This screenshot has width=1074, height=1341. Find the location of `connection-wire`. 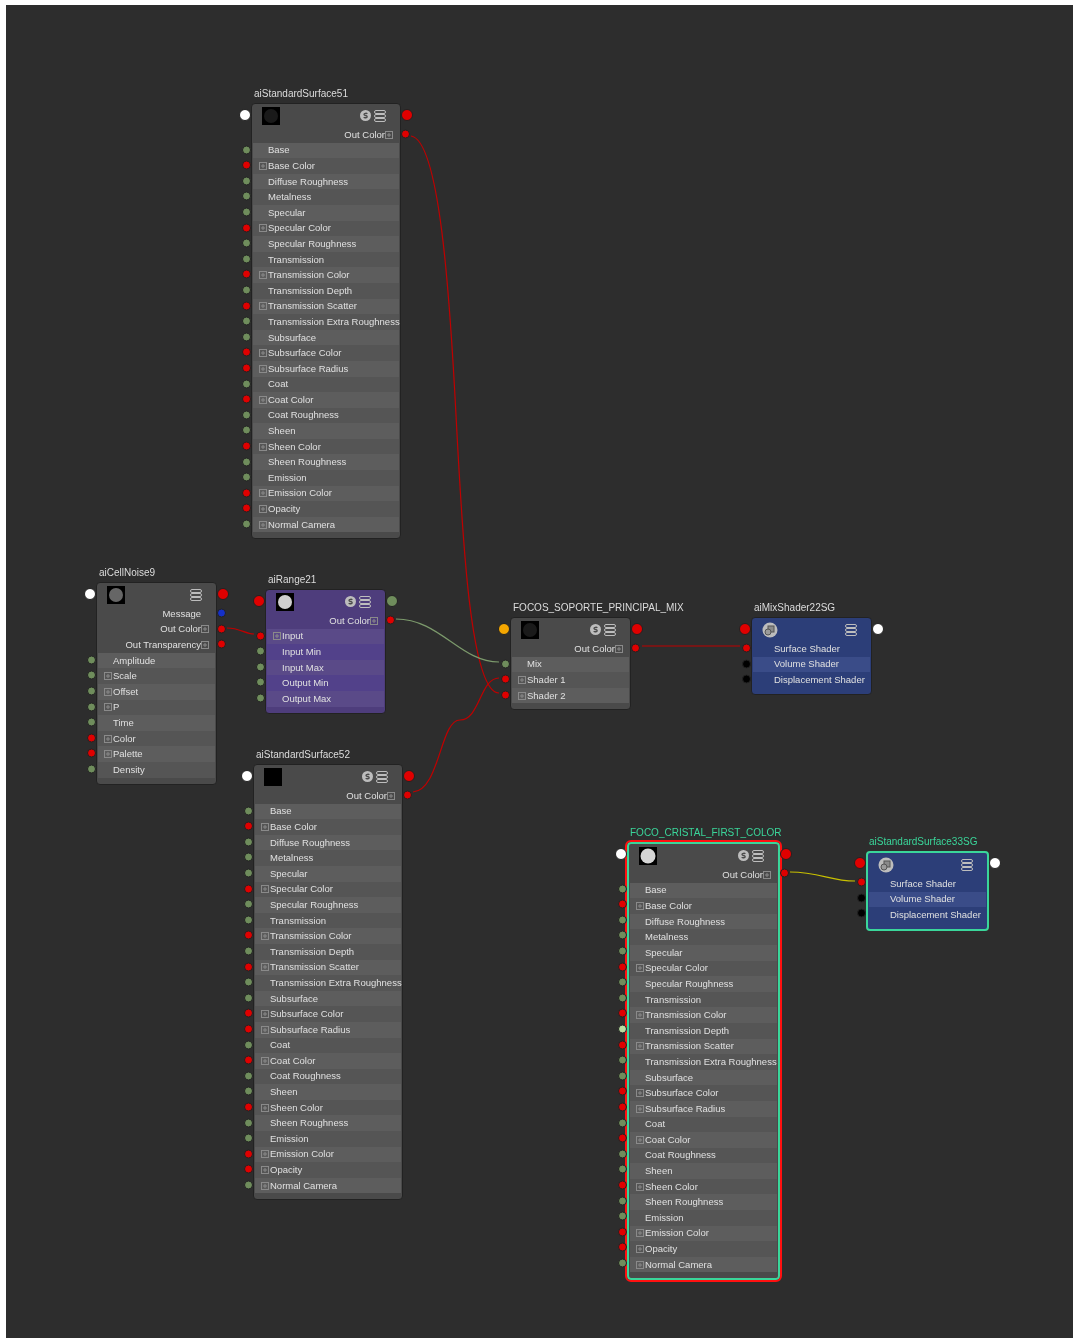

connection-wire is located at coordinates (447, 640).